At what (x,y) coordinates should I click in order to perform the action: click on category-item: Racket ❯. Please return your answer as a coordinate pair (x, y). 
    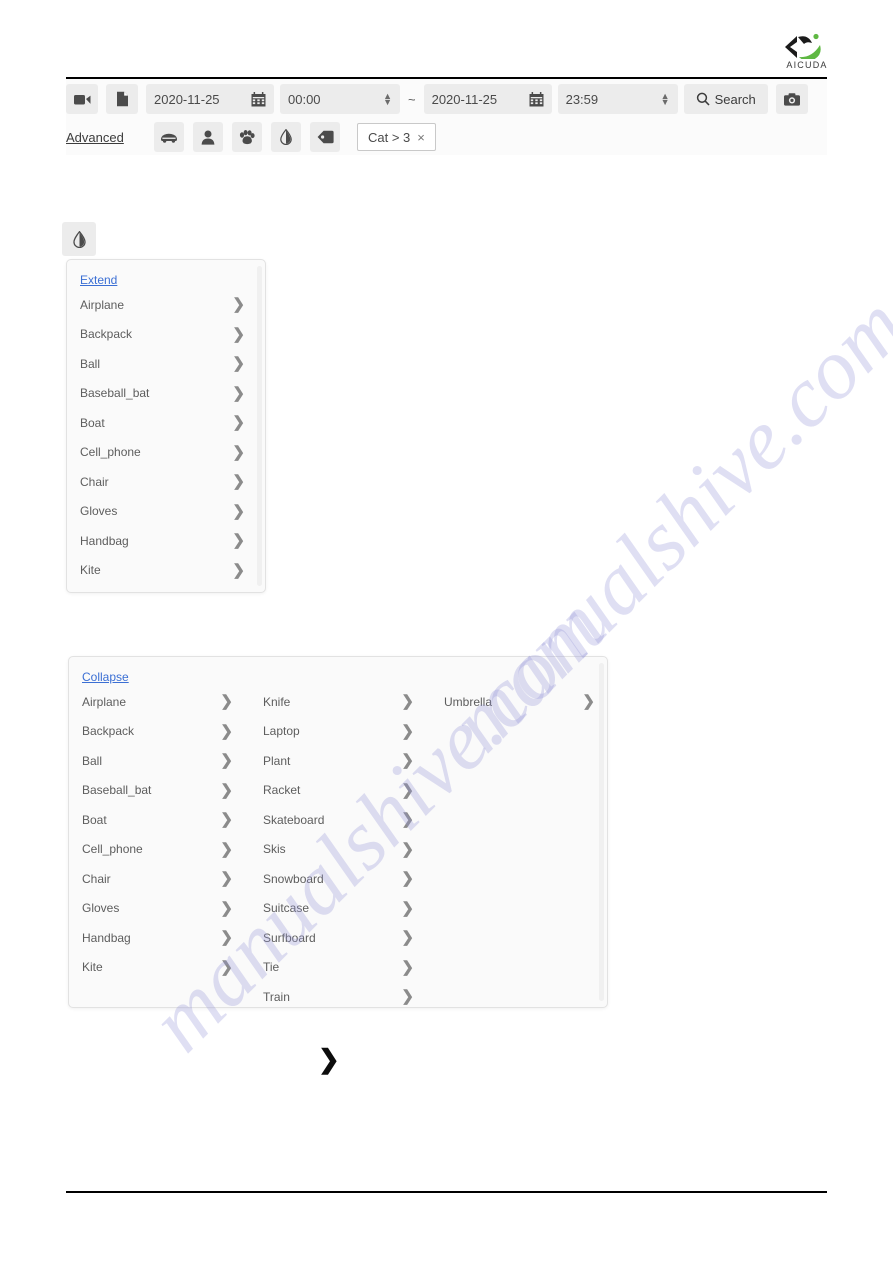
    Looking at the image, I should click on (338, 791).